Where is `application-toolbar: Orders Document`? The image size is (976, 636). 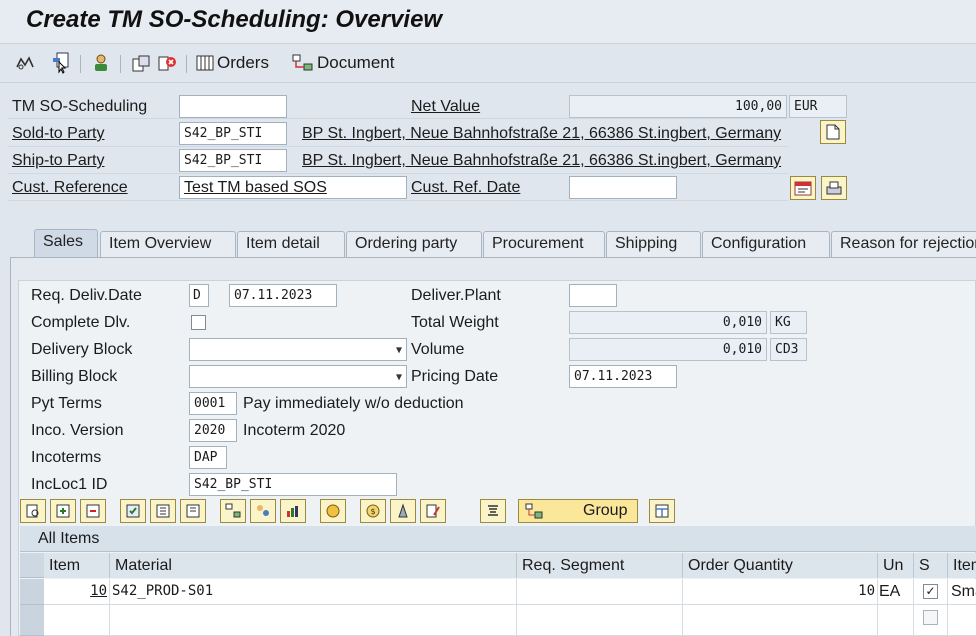 application-toolbar: Orders Document is located at coordinates (488, 64).